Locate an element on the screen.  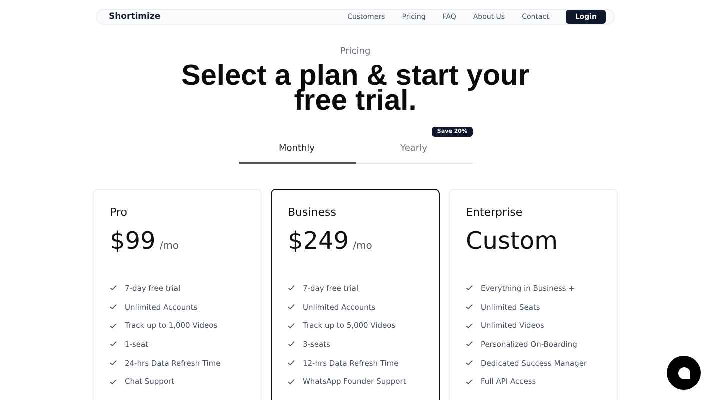
plan-name: Pro is located at coordinates (119, 212).